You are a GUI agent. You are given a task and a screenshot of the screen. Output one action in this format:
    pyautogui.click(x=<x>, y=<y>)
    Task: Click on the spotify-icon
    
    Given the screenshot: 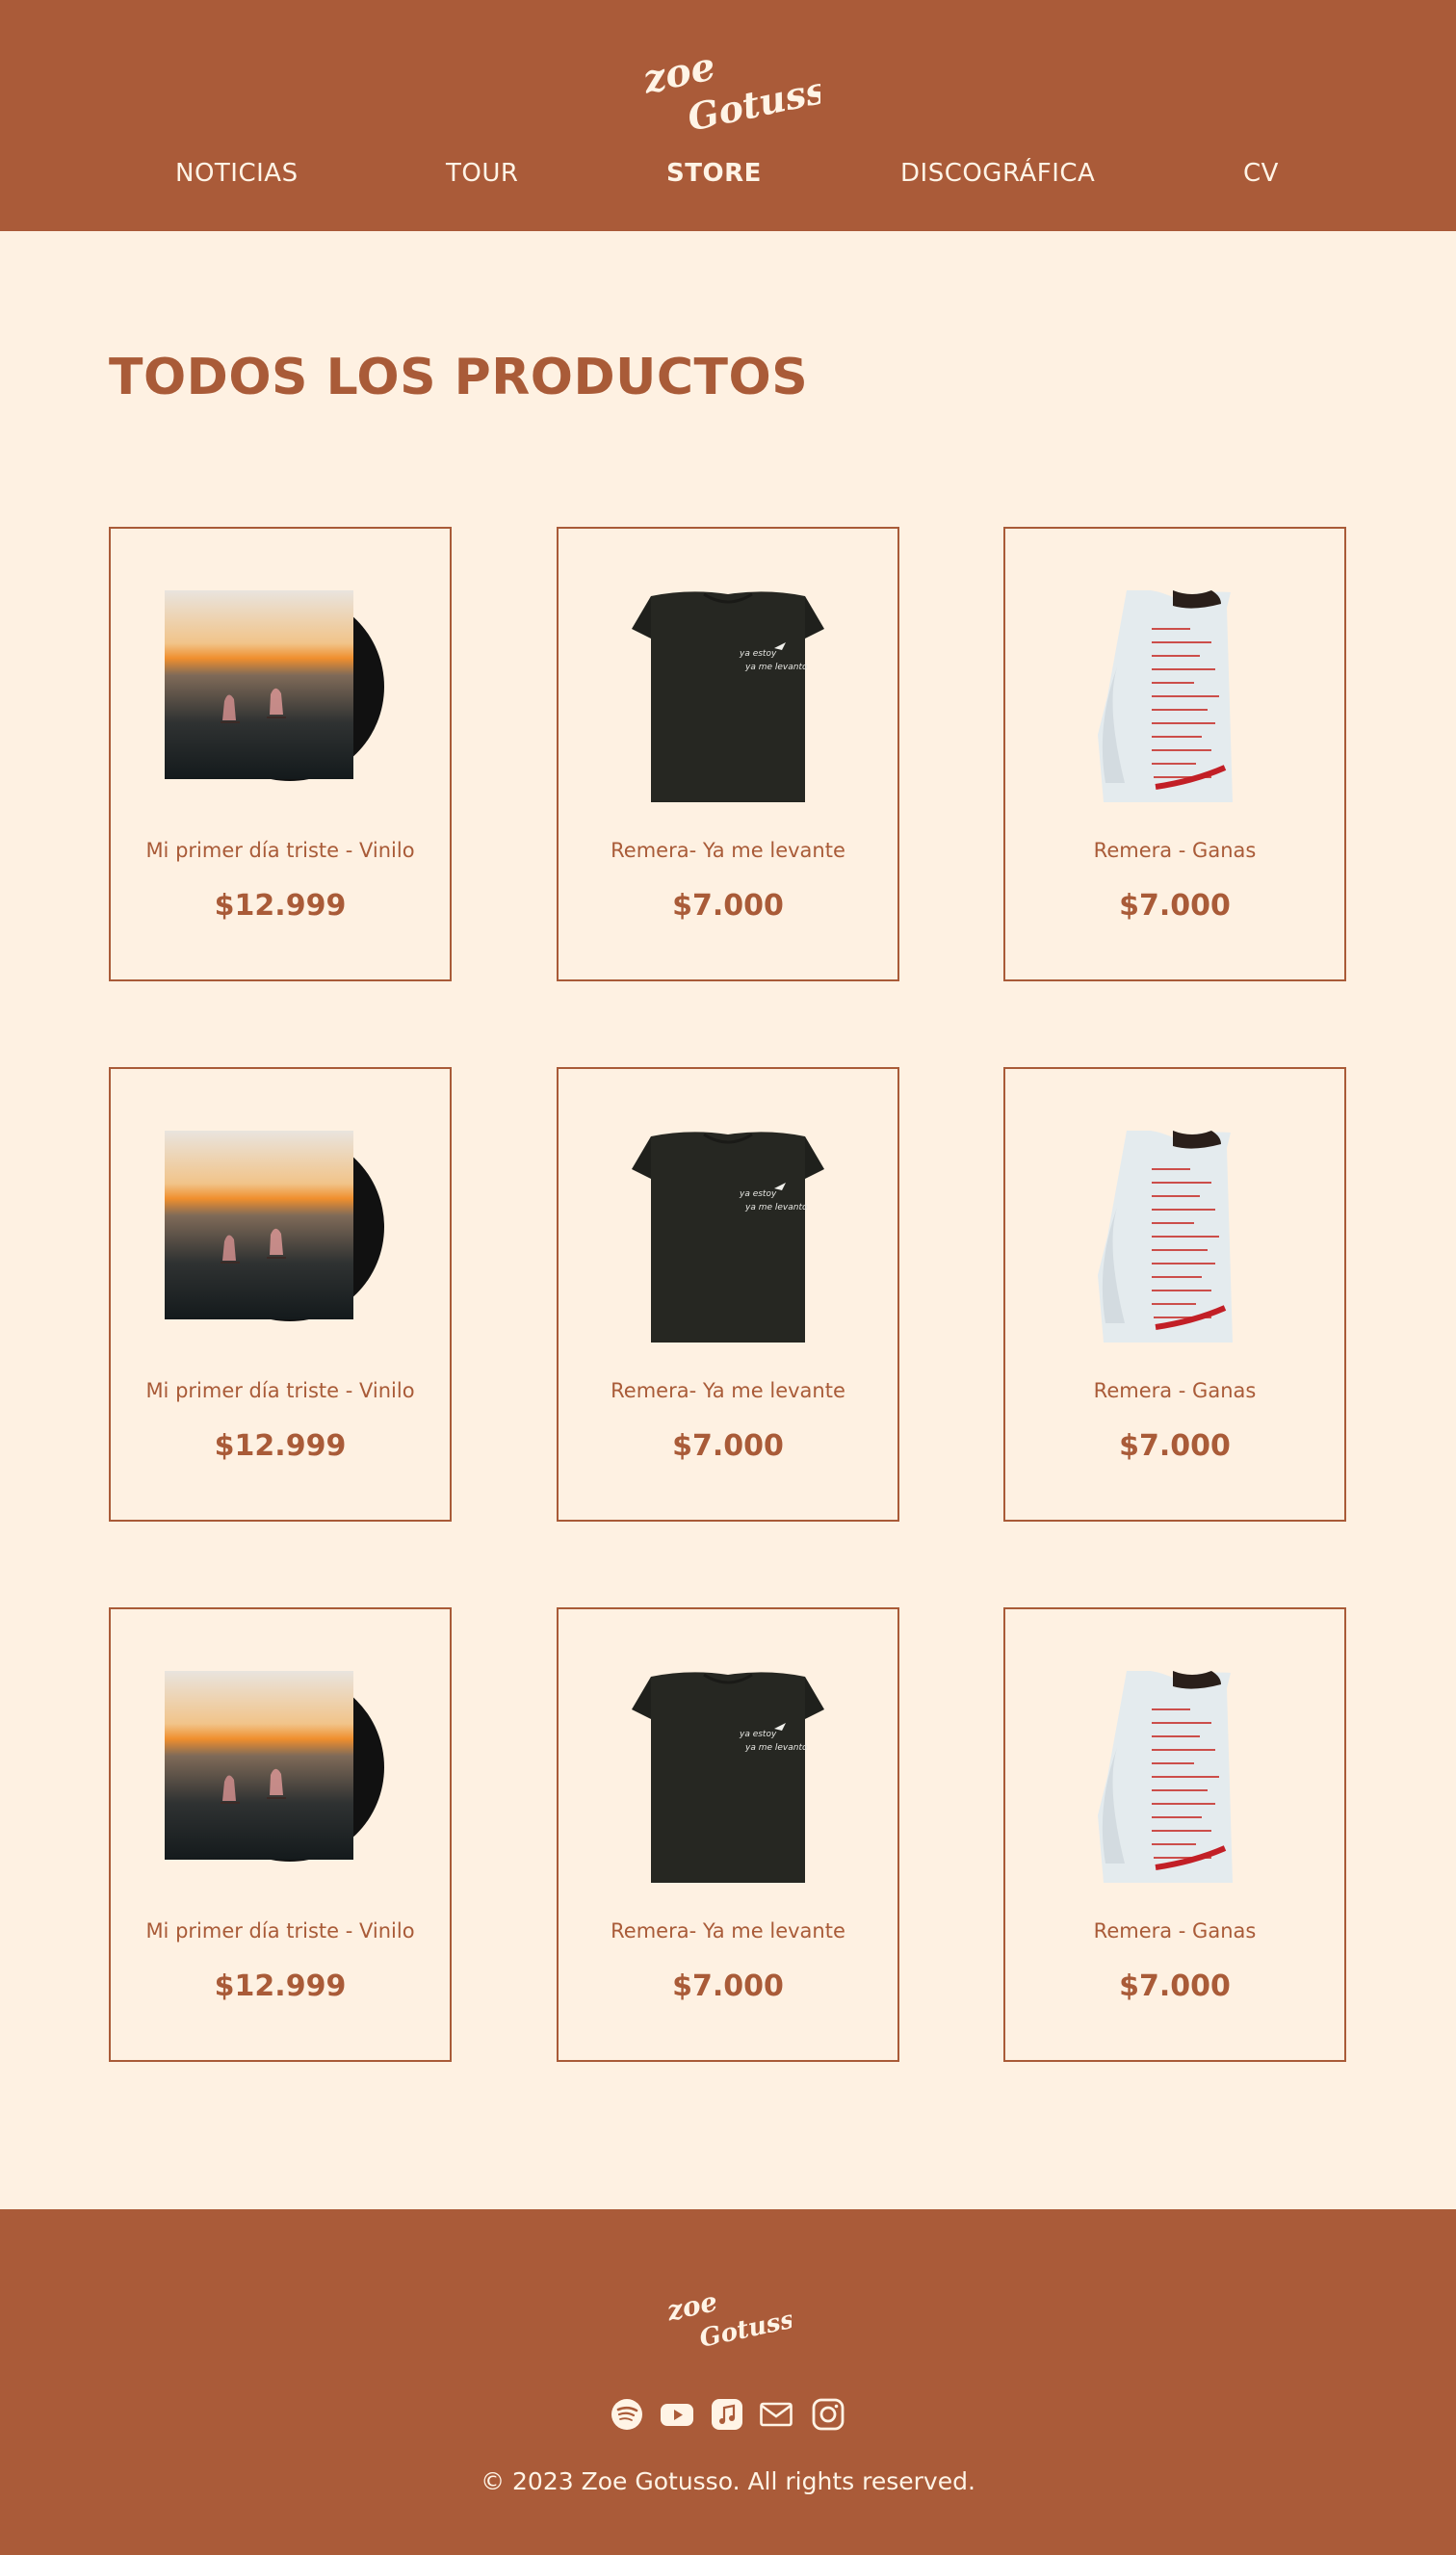 What is the action you would take?
    pyautogui.click(x=627, y=2415)
    